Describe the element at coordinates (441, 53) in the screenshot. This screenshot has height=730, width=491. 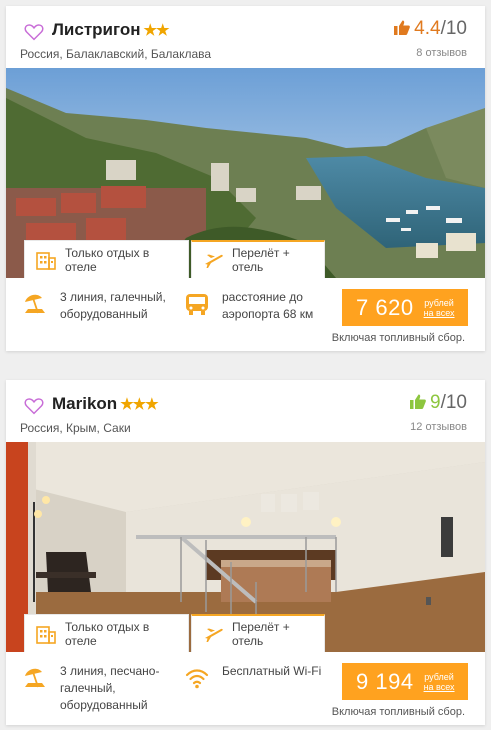
I see `reviews-count: 8 отзывов` at that location.